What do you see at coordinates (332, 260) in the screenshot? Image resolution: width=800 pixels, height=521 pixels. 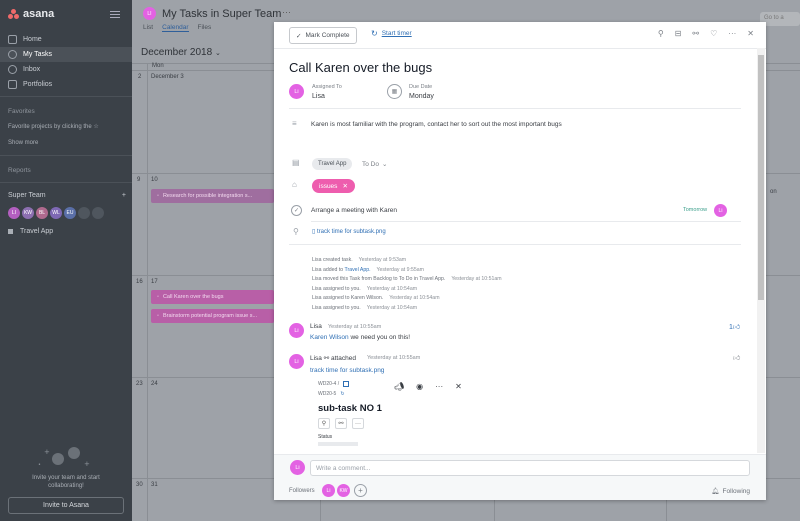 I see `story-text: Lisa created task.` at bounding box center [332, 260].